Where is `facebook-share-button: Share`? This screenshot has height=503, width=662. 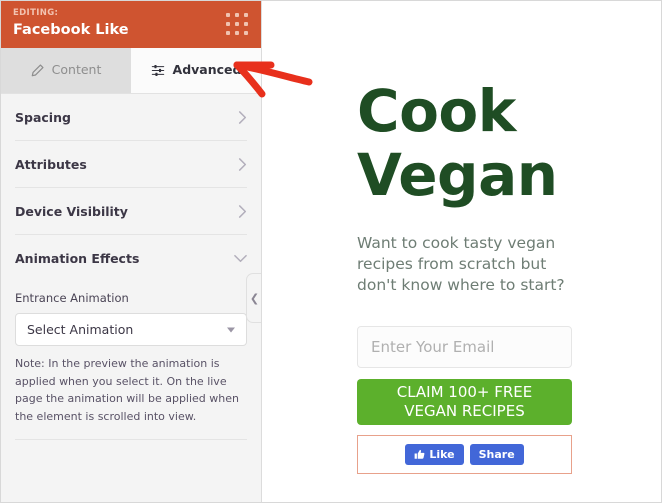
facebook-share-button: Share is located at coordinates (496, 454).